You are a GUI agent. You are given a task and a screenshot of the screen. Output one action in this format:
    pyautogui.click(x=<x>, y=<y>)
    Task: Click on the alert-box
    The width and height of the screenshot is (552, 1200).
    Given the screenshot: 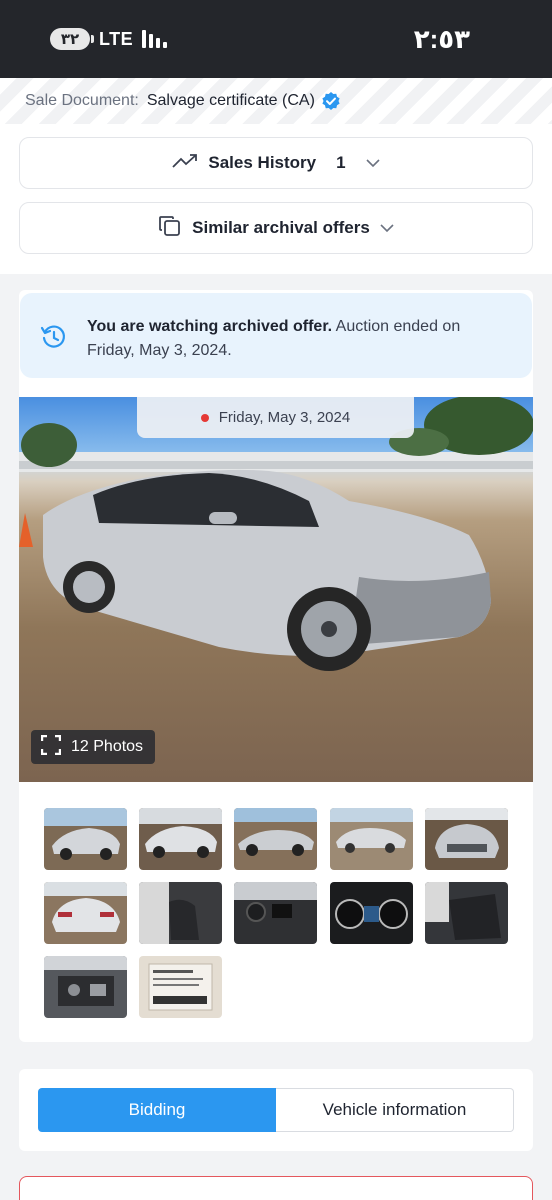 What is the action you would take?
    pyautogui.click(x=276, y=1188)
    